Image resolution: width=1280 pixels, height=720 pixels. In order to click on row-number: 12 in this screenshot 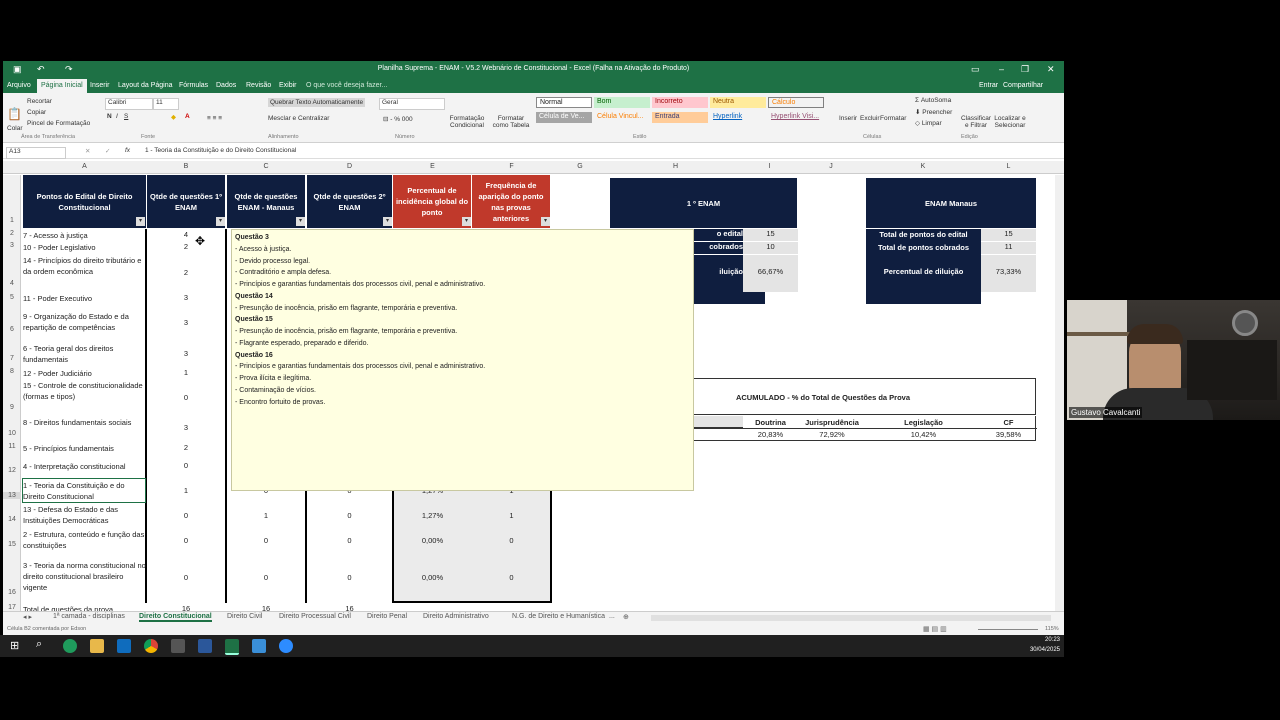, I will do `click(12, 470)`.